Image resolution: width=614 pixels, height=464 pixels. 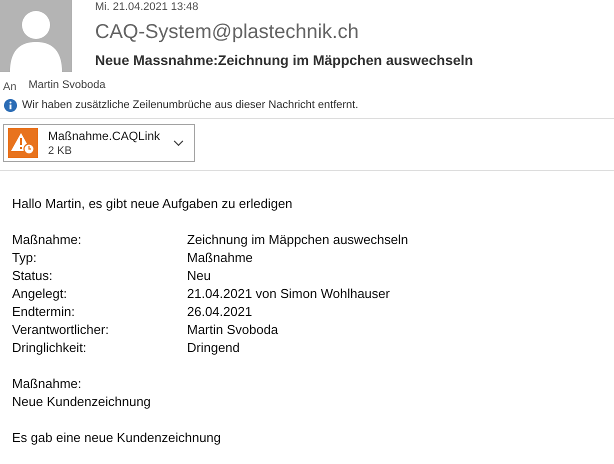 What do you see at coordinates (61, 330) in the screenshot?
I see `field-label: Verantwortlicher:` at bounding box center [61, 330].